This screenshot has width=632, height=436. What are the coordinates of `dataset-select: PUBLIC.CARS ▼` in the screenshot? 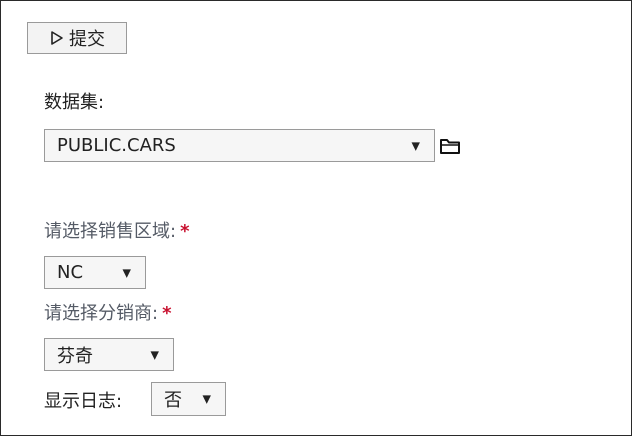 It's located at (239, 145).